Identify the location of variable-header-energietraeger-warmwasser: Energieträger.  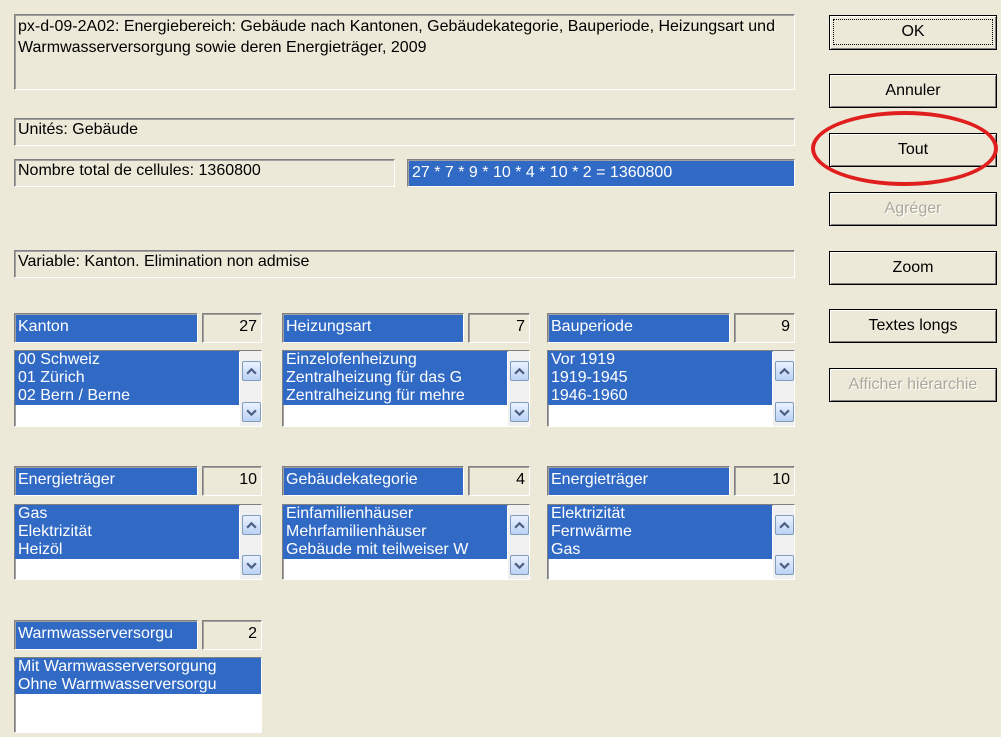
(638, 481).